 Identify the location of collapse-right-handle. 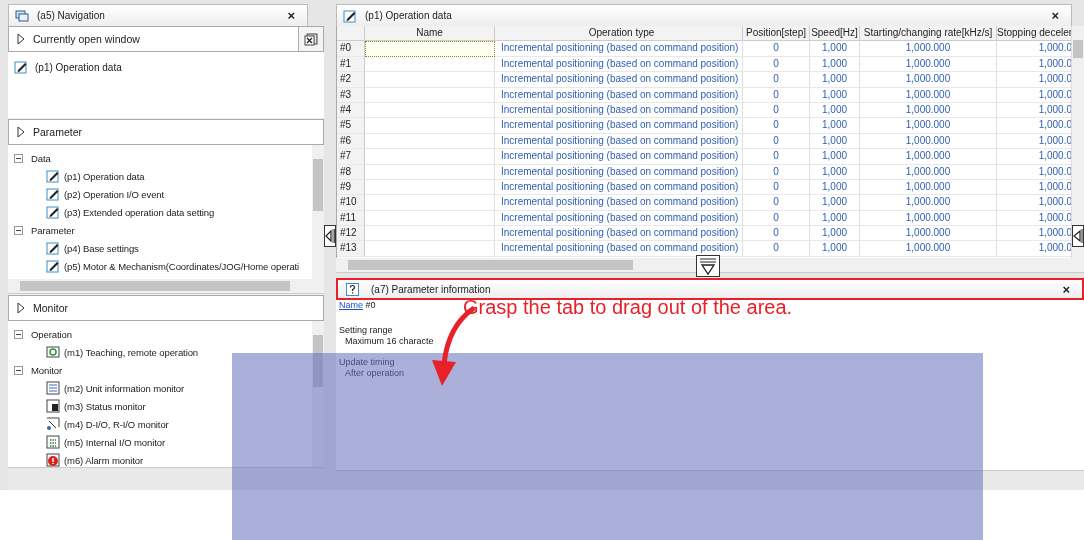
(1078, 236).